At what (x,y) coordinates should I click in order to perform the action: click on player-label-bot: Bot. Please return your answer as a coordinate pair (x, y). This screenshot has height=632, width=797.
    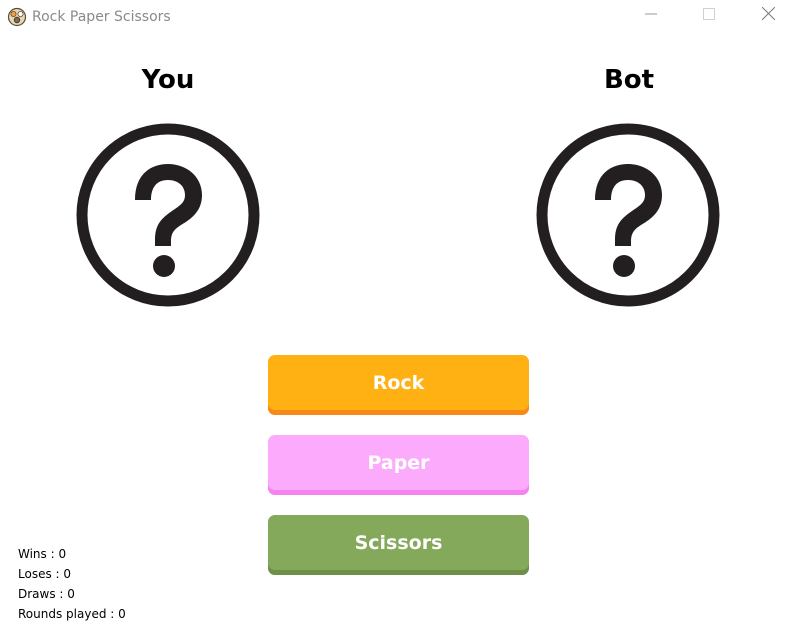
    Looking at the image, I should click on (629, 80).